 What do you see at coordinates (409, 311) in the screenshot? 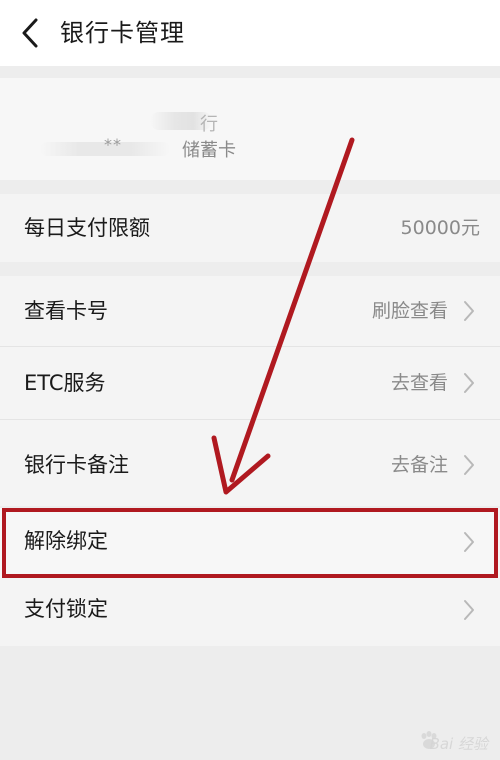
I see `menu-item-value: 刷脸查看` at bounding box center [409, 311].